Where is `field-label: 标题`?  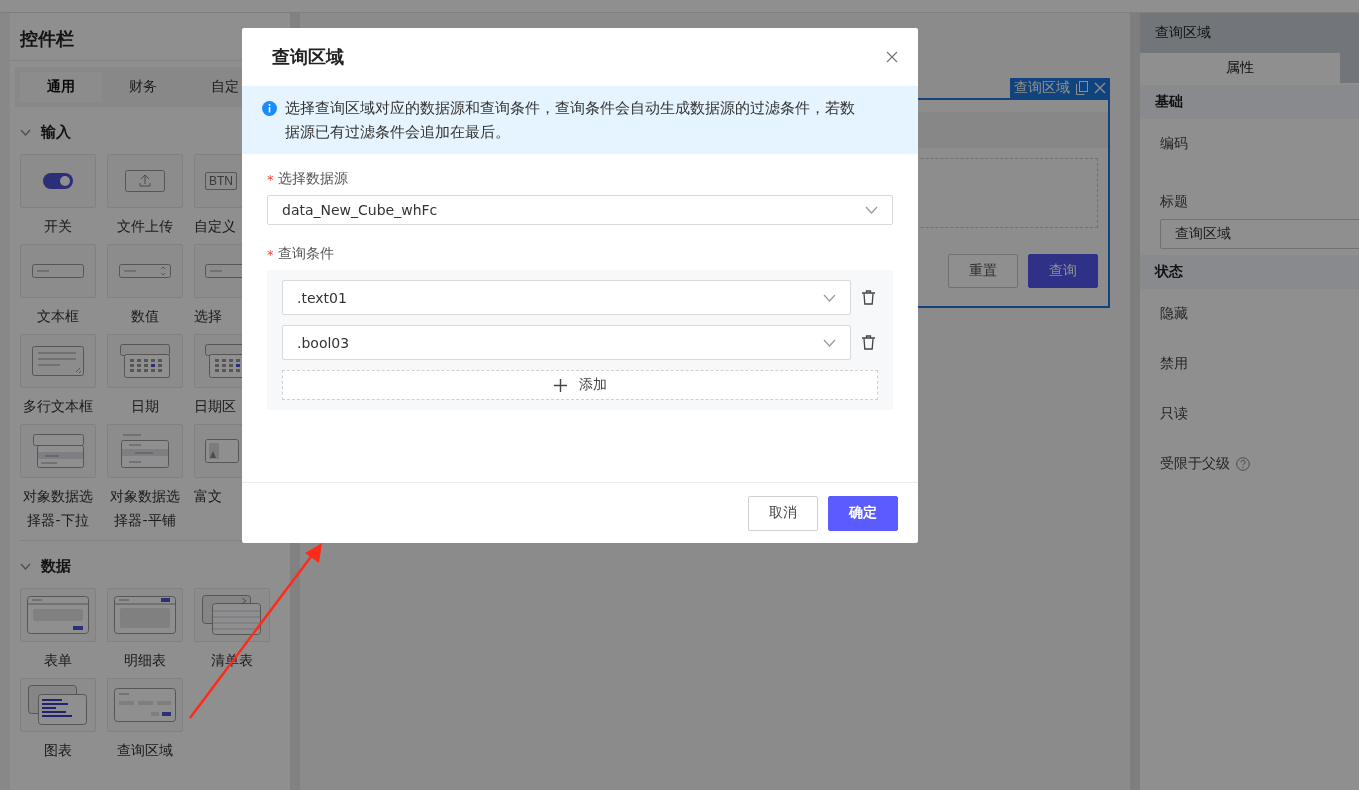
field-label: 标题 is located at coordinates (1174, 202).